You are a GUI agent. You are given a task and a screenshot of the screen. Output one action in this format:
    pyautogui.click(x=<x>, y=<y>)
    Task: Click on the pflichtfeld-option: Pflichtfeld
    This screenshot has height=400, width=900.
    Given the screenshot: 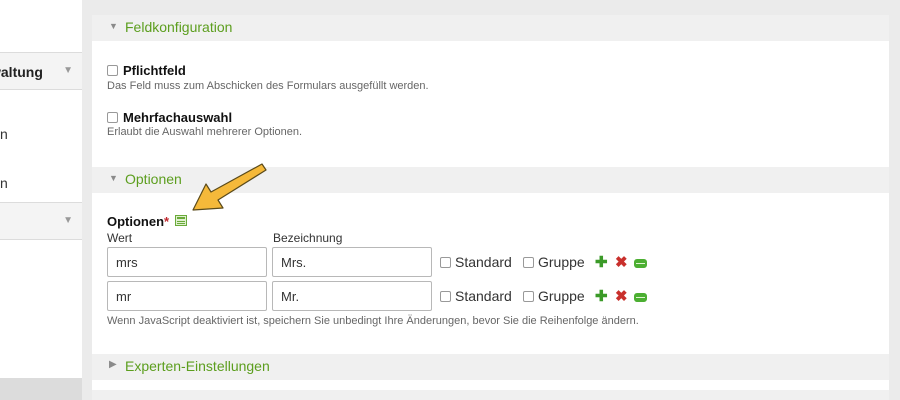 What is the action you would take?
    pyautogui.click(x=146, y=70)
    